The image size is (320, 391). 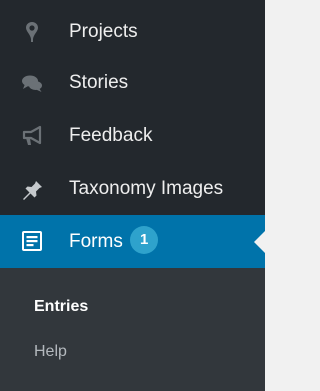 I want to click on menu-item-projects: Projects, so click(x=132, y=32).